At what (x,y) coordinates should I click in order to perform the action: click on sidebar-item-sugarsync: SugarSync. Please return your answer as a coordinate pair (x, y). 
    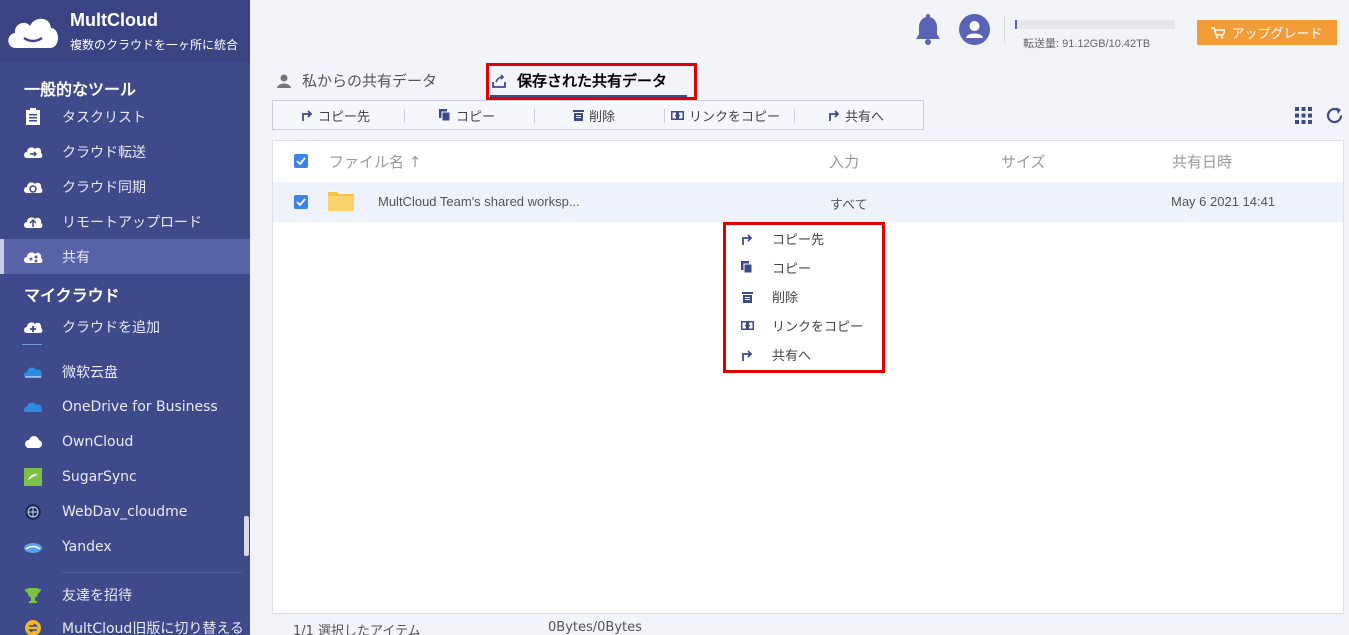
    Looking at the image, I should click on (125, 476).